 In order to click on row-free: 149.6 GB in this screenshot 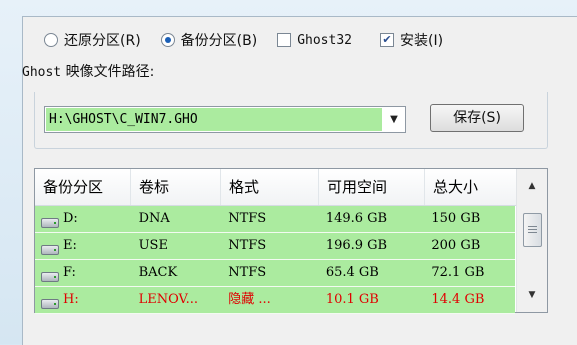, I will do `click(356, 218)`.